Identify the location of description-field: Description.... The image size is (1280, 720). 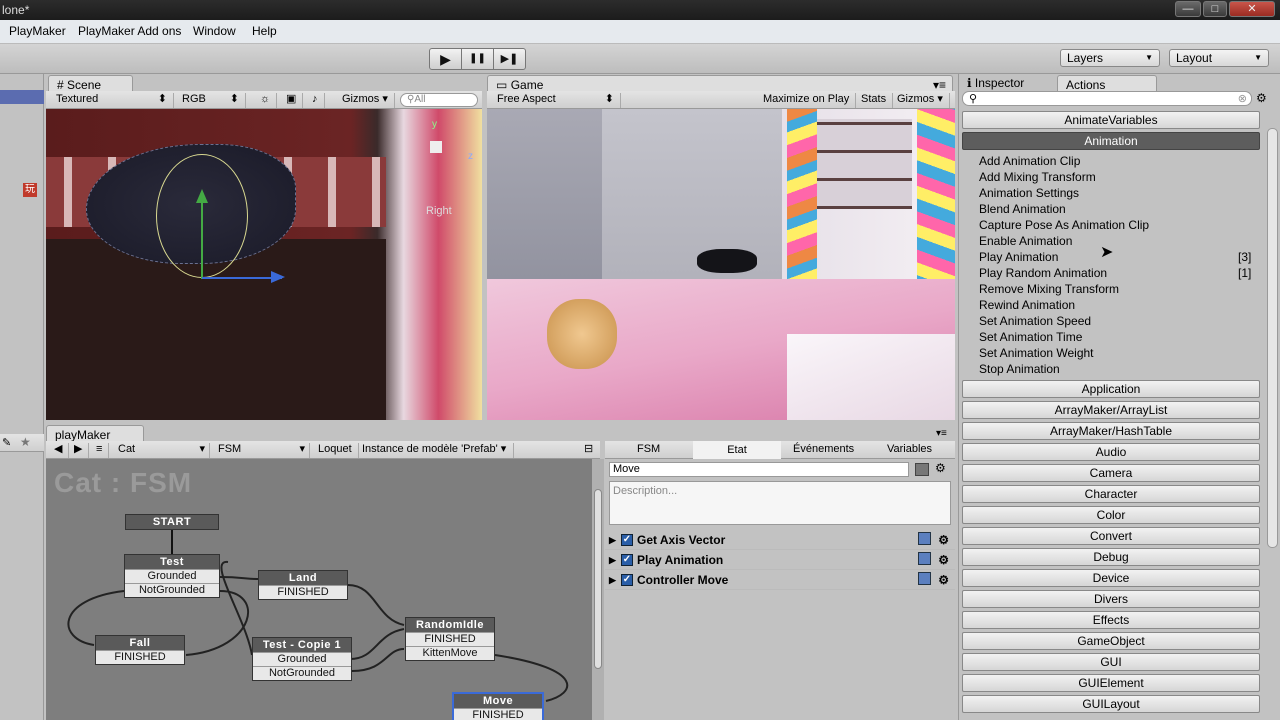
(780, 503).